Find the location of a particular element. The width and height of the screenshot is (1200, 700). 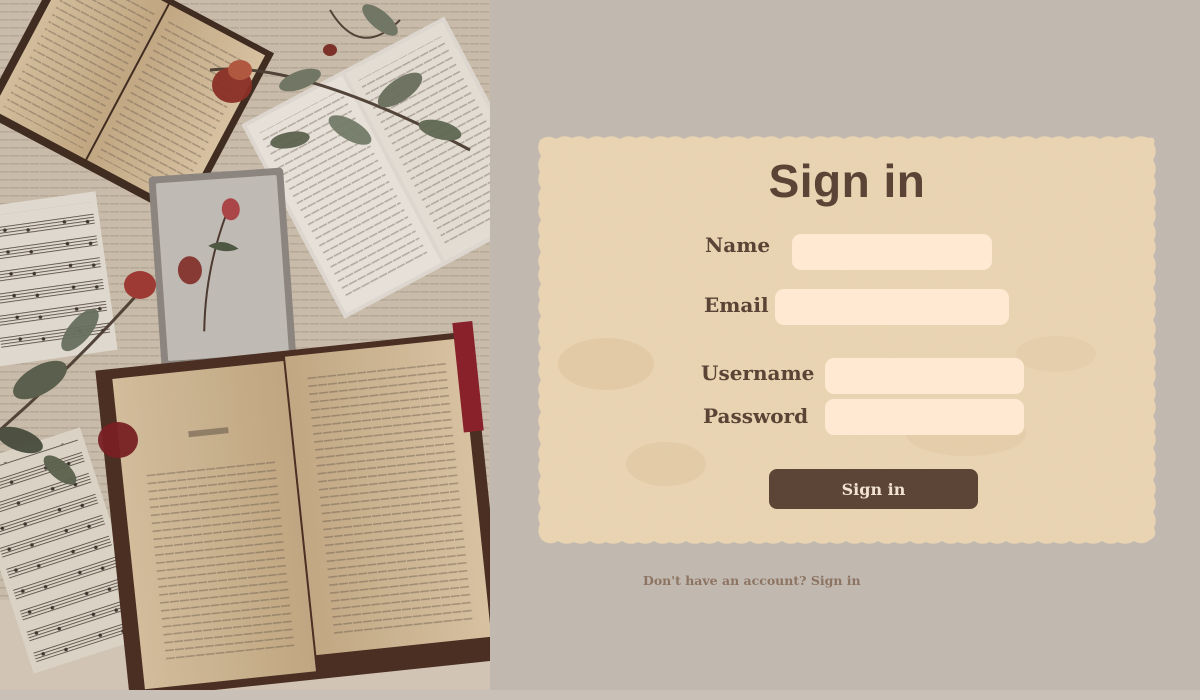

name-label: Name is located at coordinates (738, 245).